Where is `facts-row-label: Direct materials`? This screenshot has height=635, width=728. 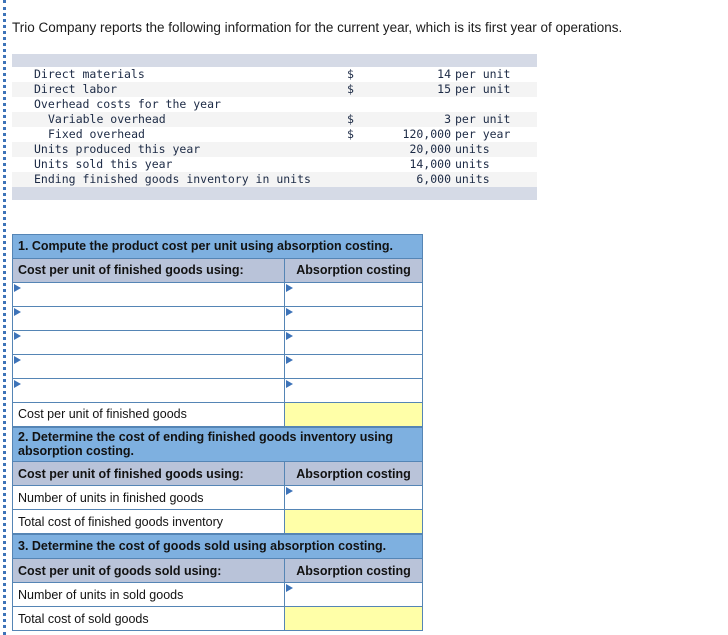 facts-row-label: Direct materials is located at coordinates (89, 73).